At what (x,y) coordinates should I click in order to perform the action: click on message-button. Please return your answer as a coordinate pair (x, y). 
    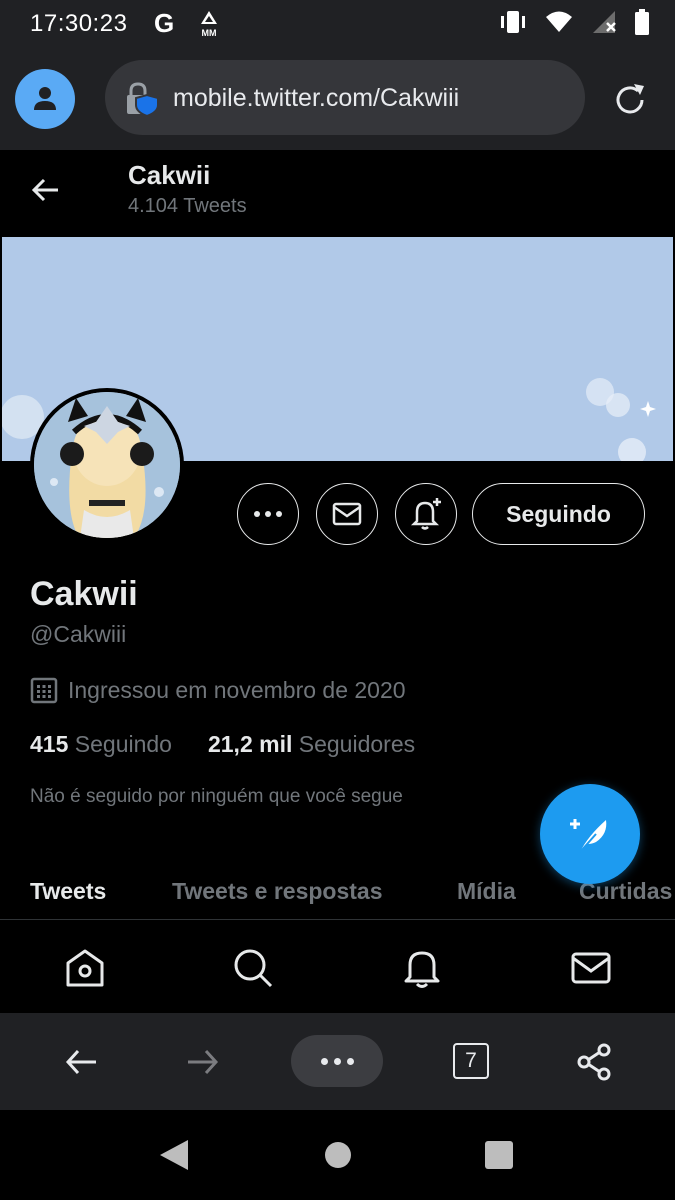
    Looking at the image, I should click on (347, 514).